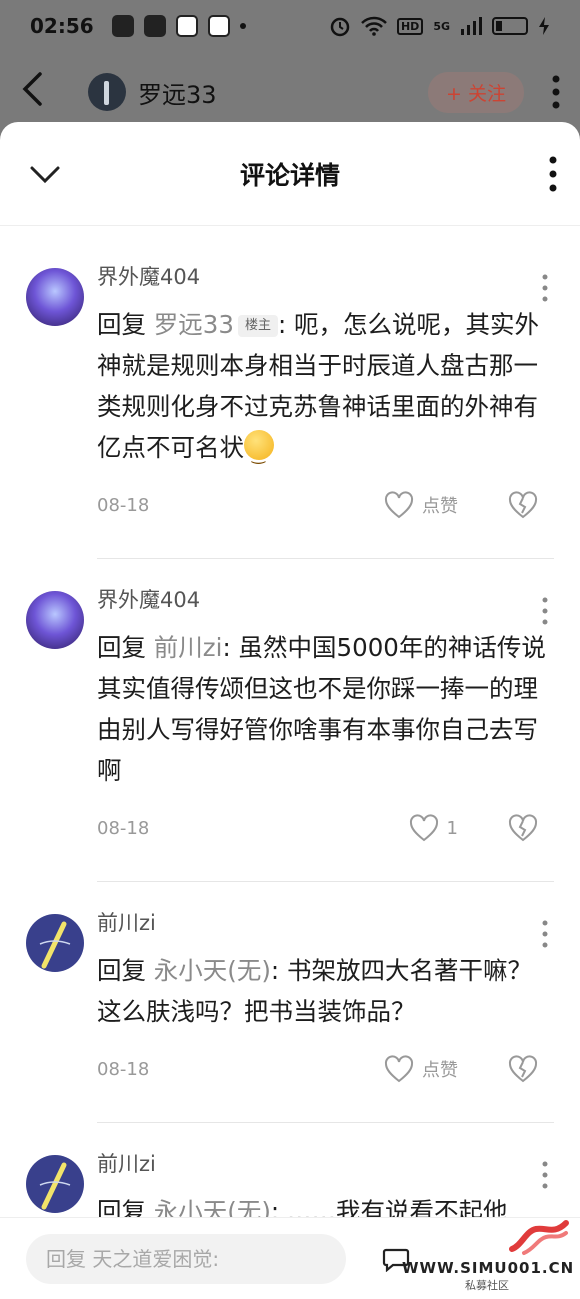 This screenshot has width=580, height=1299. Describe the element at coordinates (62, 26) in the screenshot. I see `status-time: 02:56` at that location.